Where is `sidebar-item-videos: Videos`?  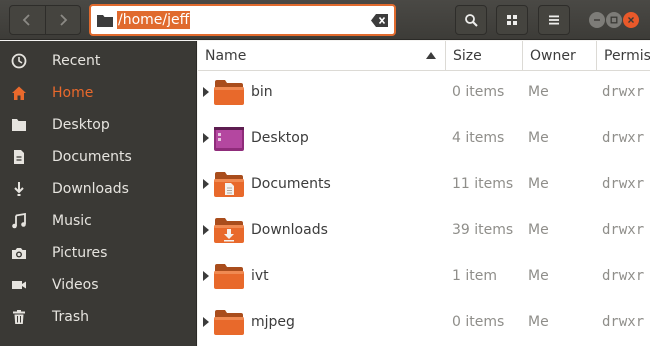
sidebar-item-videos: Videos is located at coordinates (98, 285).